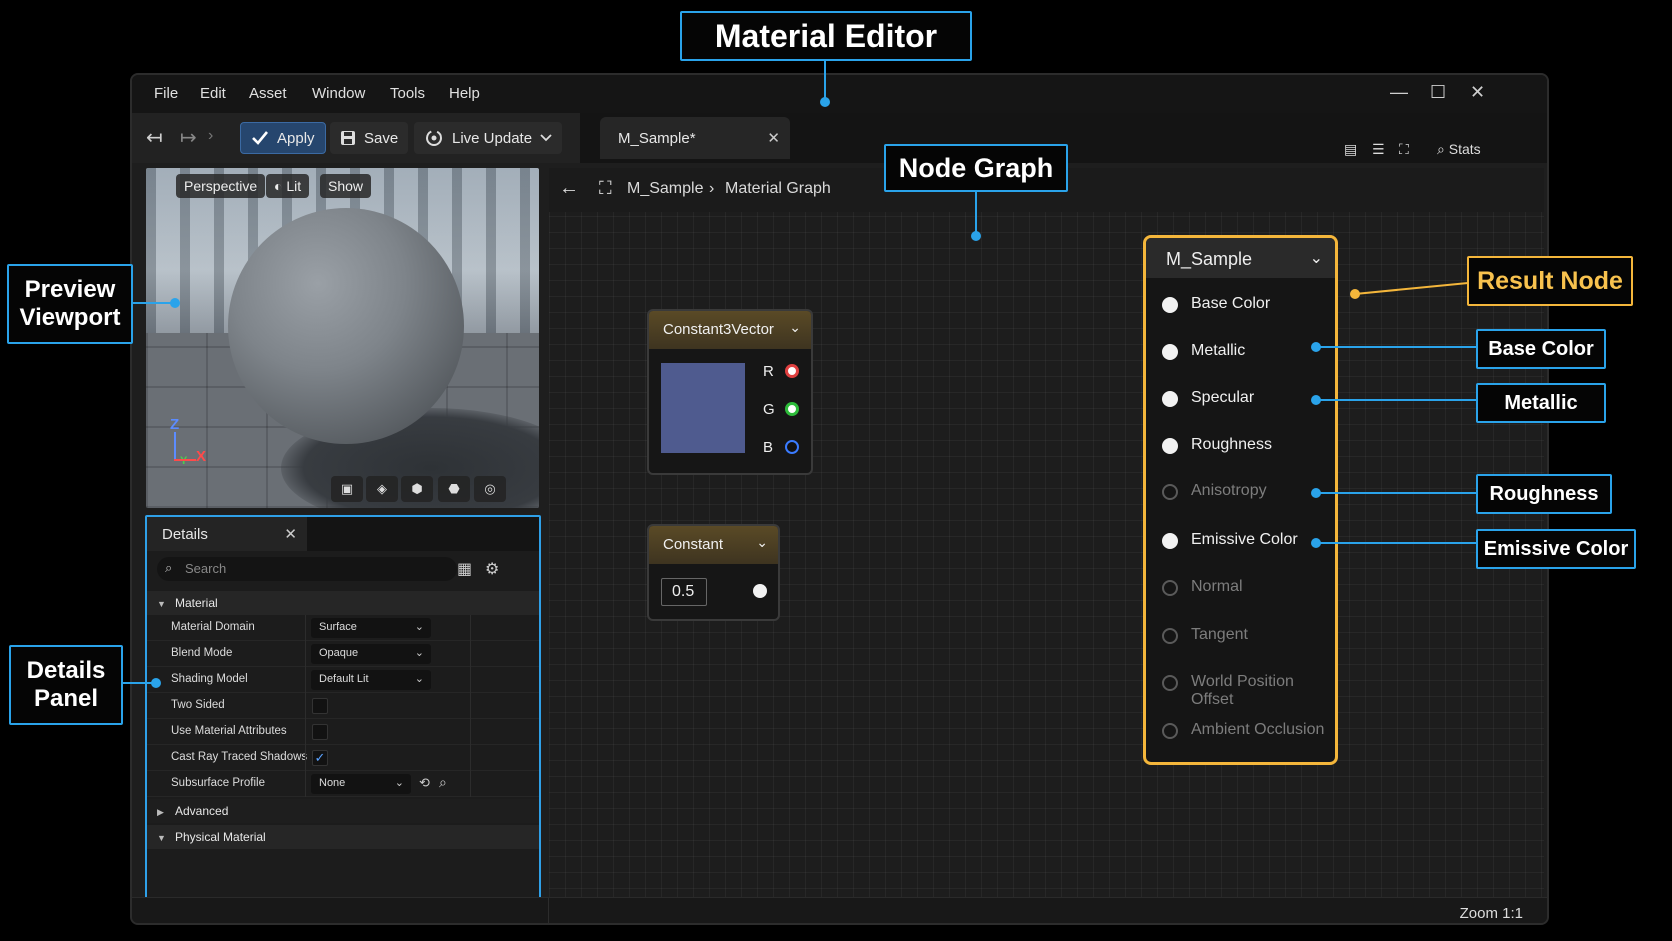 The height and width of the screenshot is (941, 1672). Describe the element at coordinates (268, 93) in the screenshot. I see `menu-asset: Asset` at that location.